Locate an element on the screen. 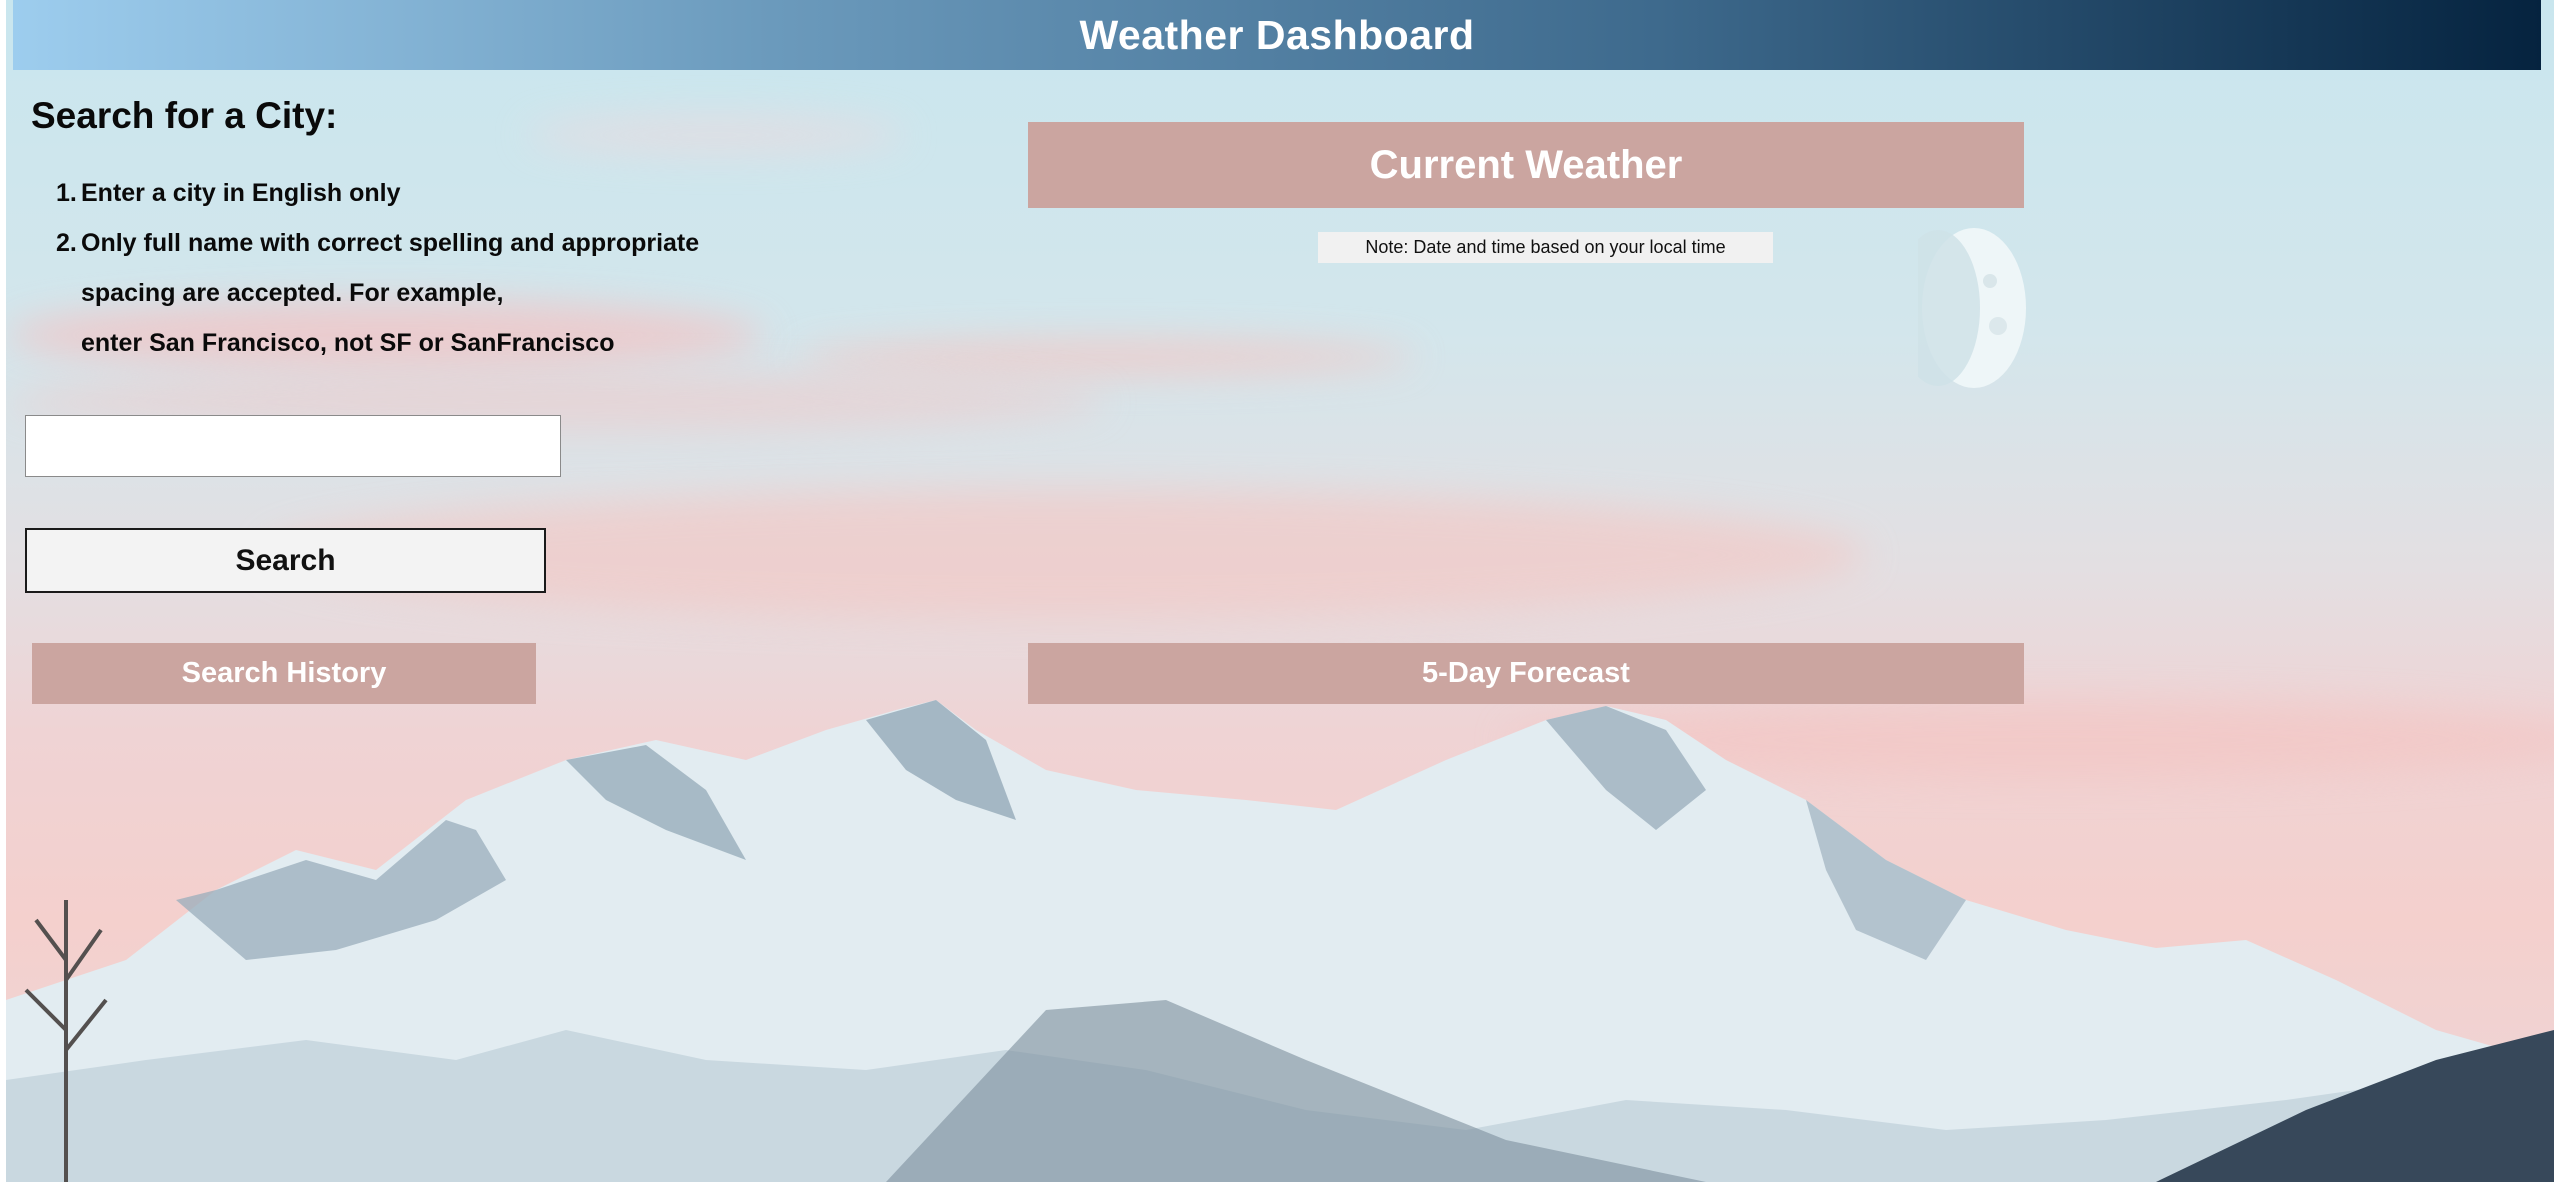 Image resolution: width=2560 pixels, height=1182 pixels. search-heading: Search for a City: is located at coordinates (184, 115).